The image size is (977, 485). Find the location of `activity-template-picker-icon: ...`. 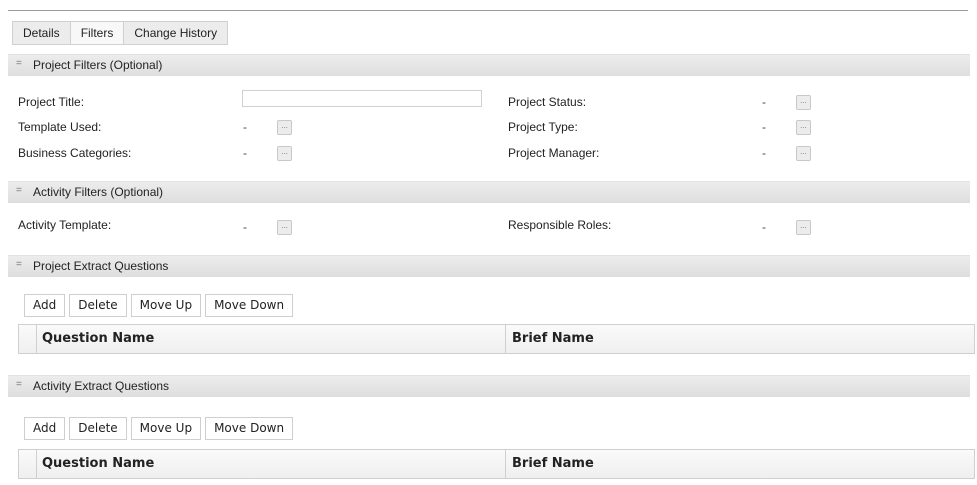

activity-template-picker-icon: ... is located at coordinates (284, 227).